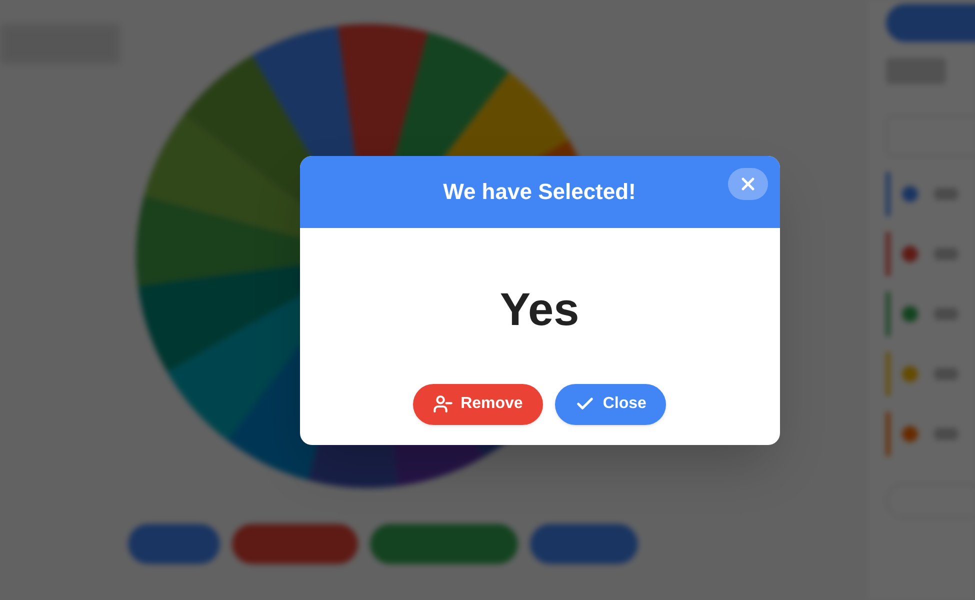 The width and height of the screenshot is (975, 600). I want to click on close-button, so click(748, 184).